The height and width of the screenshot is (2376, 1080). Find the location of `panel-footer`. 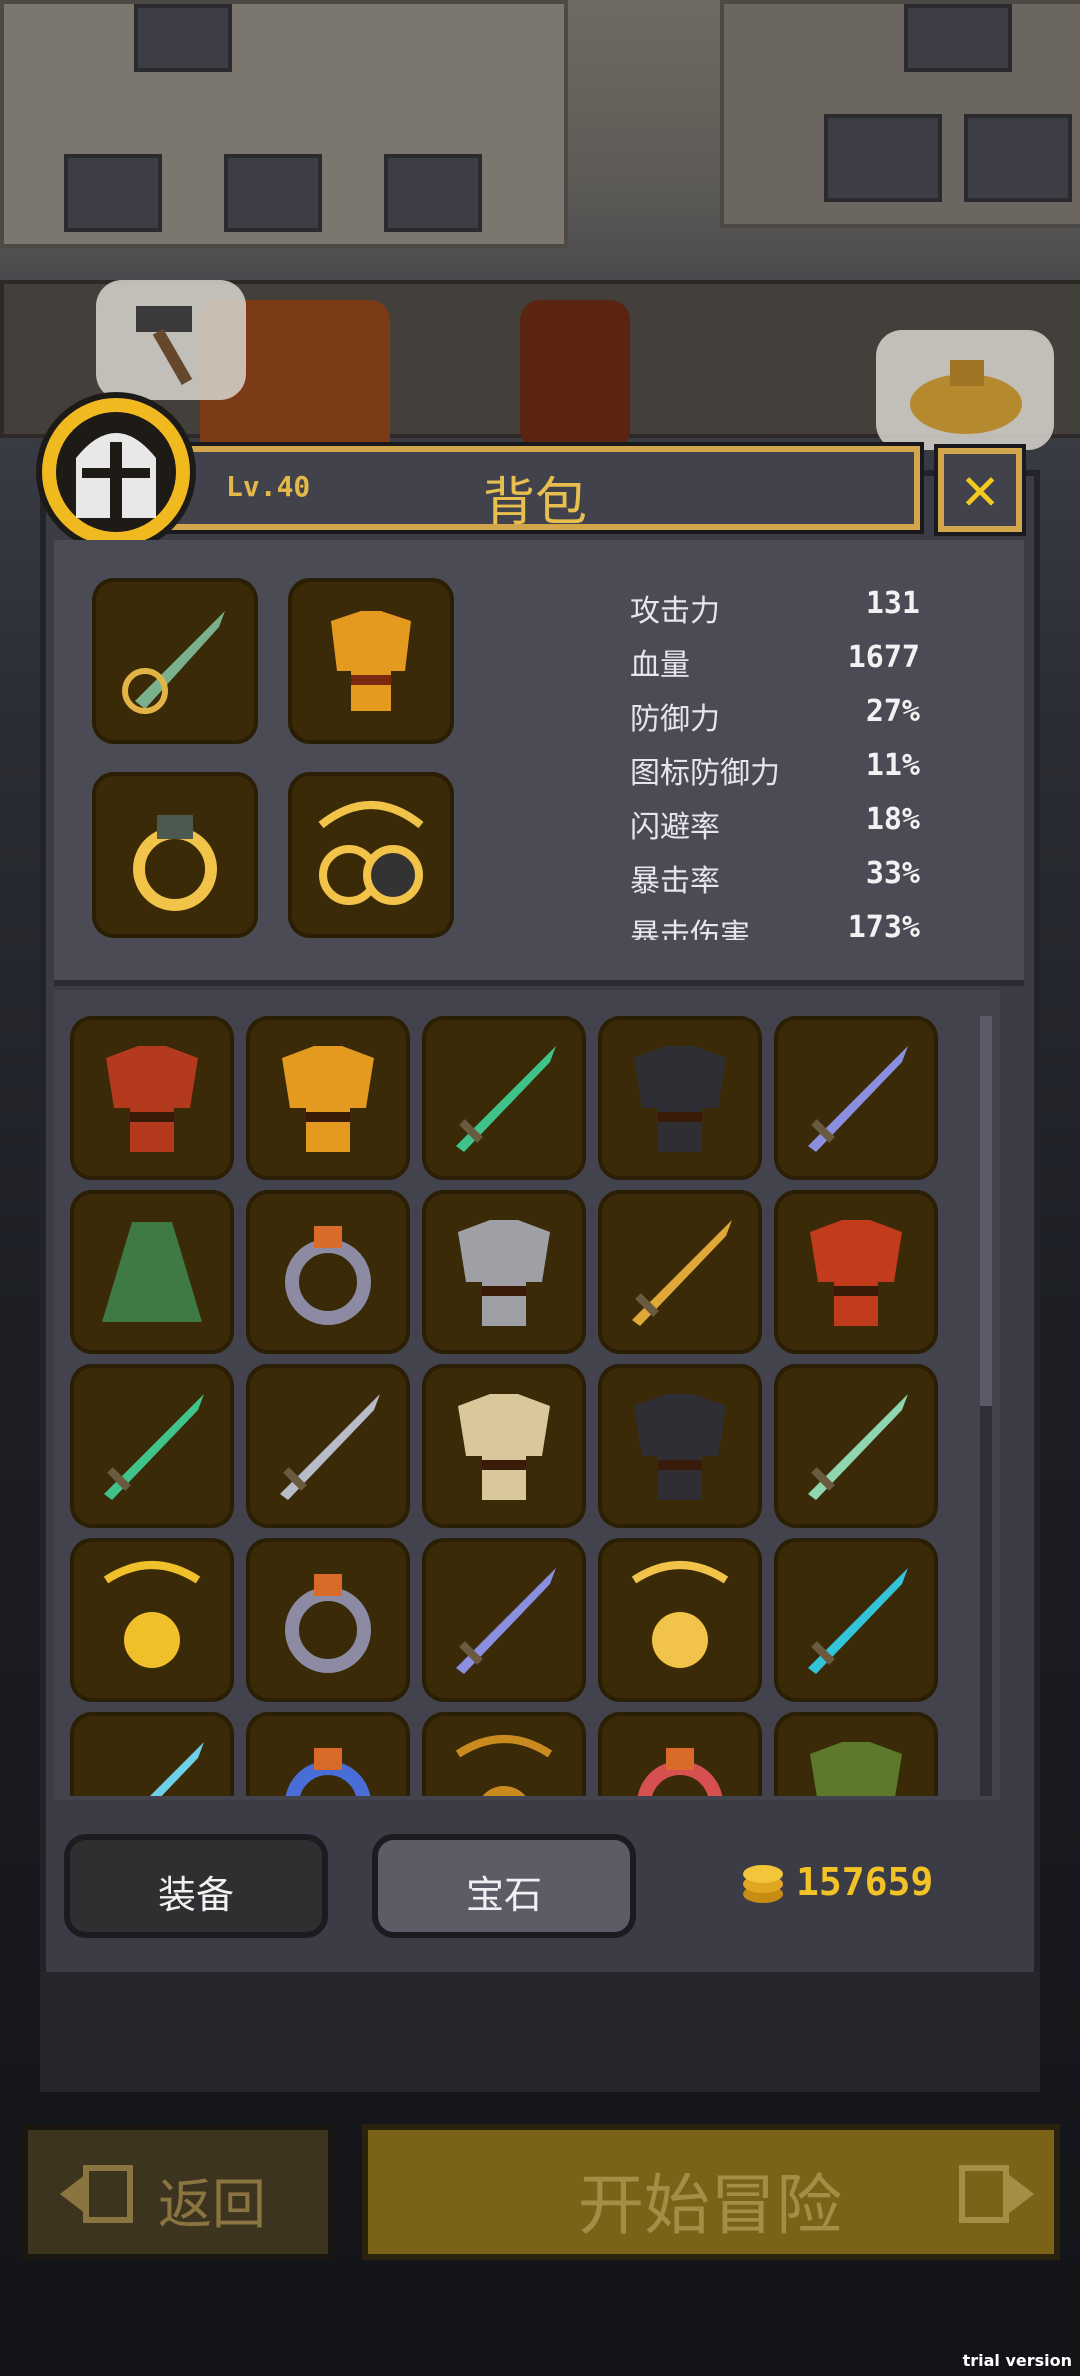

panel-footer is located at coordinates (540, 2032).